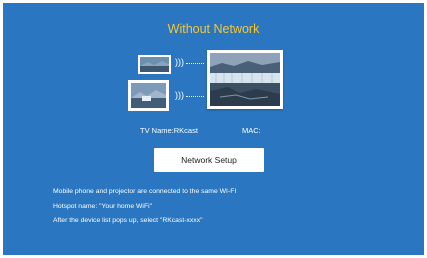  I want to click on mac-label: MAC:, so click(251, 130).